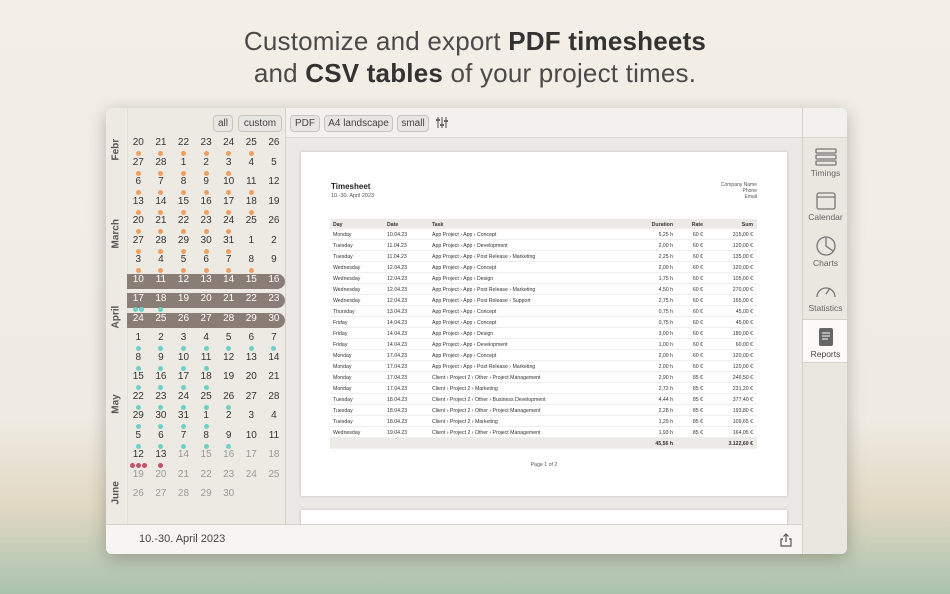 This screenshot has height=594, width=950. What do you see at coordinates (665, 422) in the screenshot?
I see `table-cell: 1,29 h` at bounding box center [665, 422].